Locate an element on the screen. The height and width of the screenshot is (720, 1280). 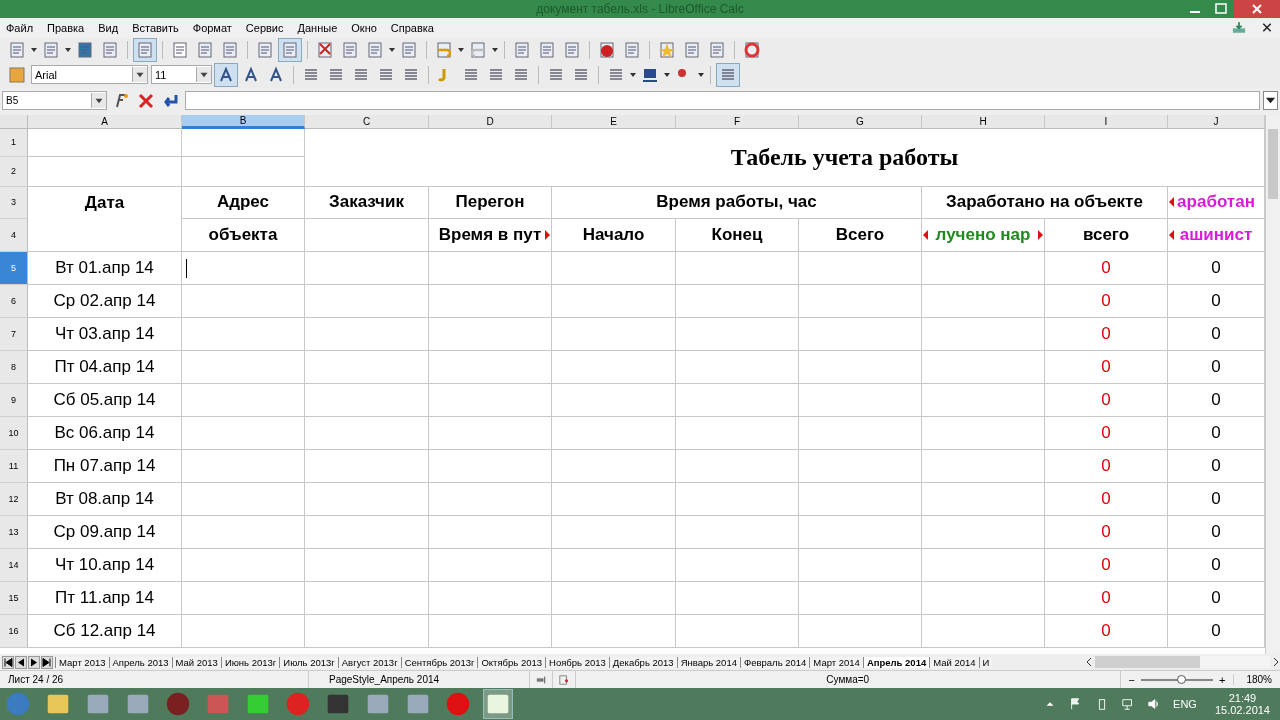
scroll-right-icon is located at coordinates (1276, 662).